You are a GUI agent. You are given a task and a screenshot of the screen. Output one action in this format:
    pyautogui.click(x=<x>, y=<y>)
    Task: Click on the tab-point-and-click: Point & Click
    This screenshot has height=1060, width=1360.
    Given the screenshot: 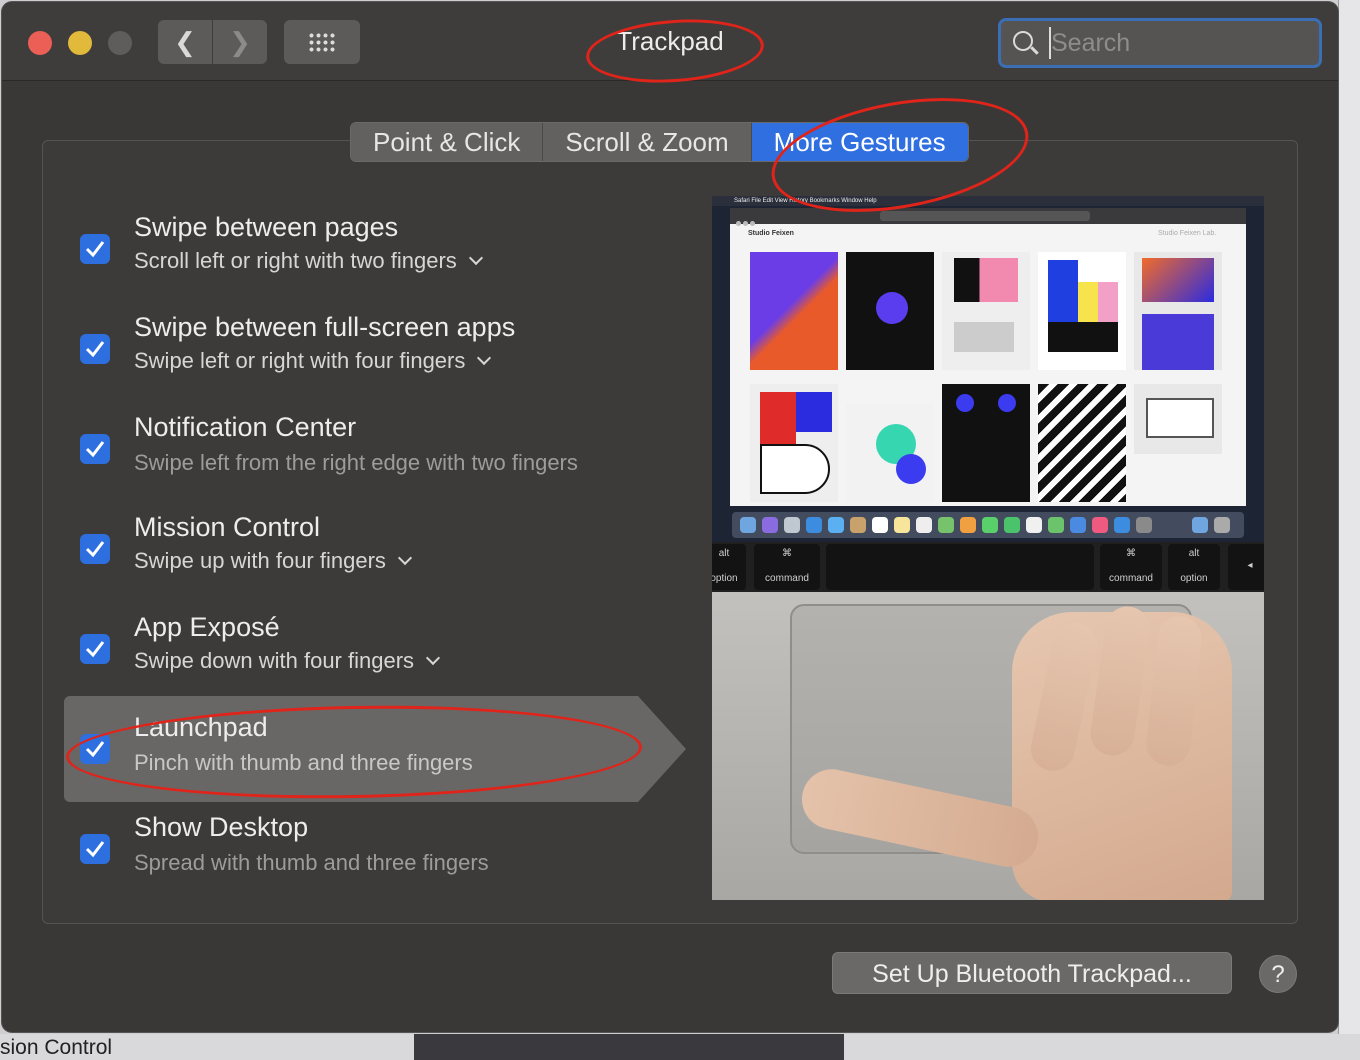 What is the action you would take?
    pyautogui.click(x=447, y=142)
    